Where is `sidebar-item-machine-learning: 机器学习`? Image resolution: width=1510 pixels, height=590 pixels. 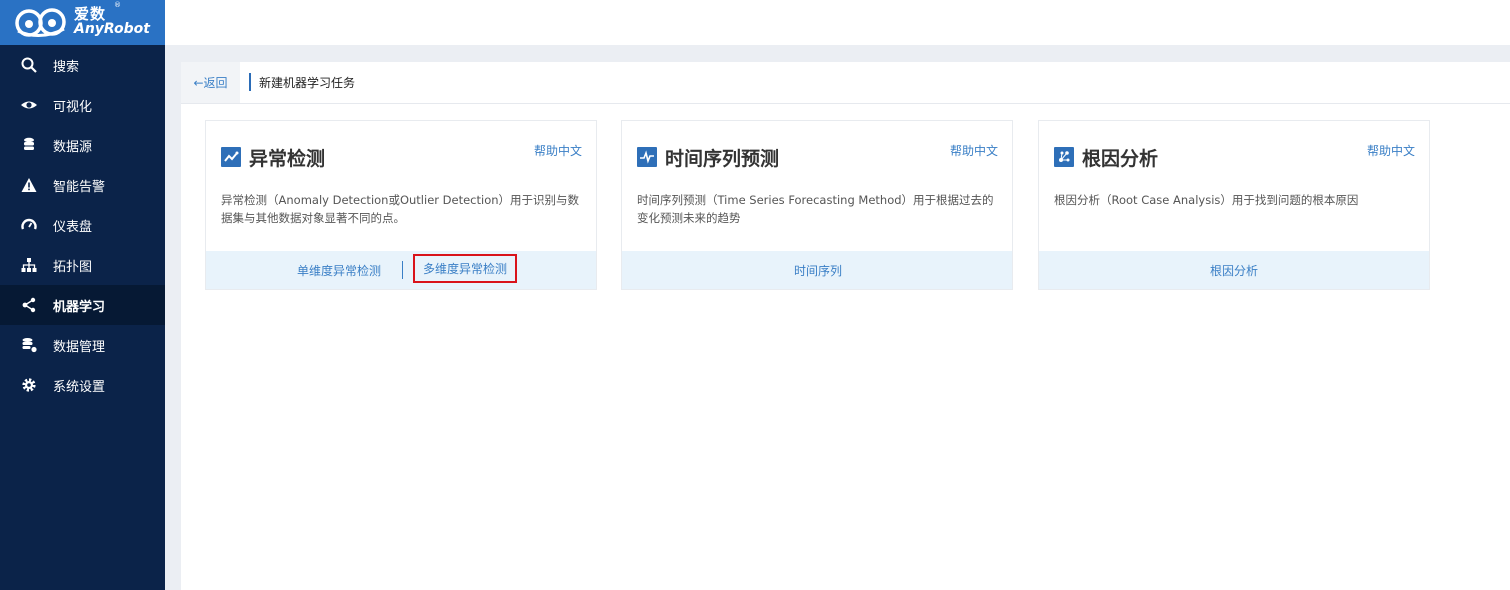
sidebar-item-machine-learning: 机器学习 is located at coordinates (82, 305).